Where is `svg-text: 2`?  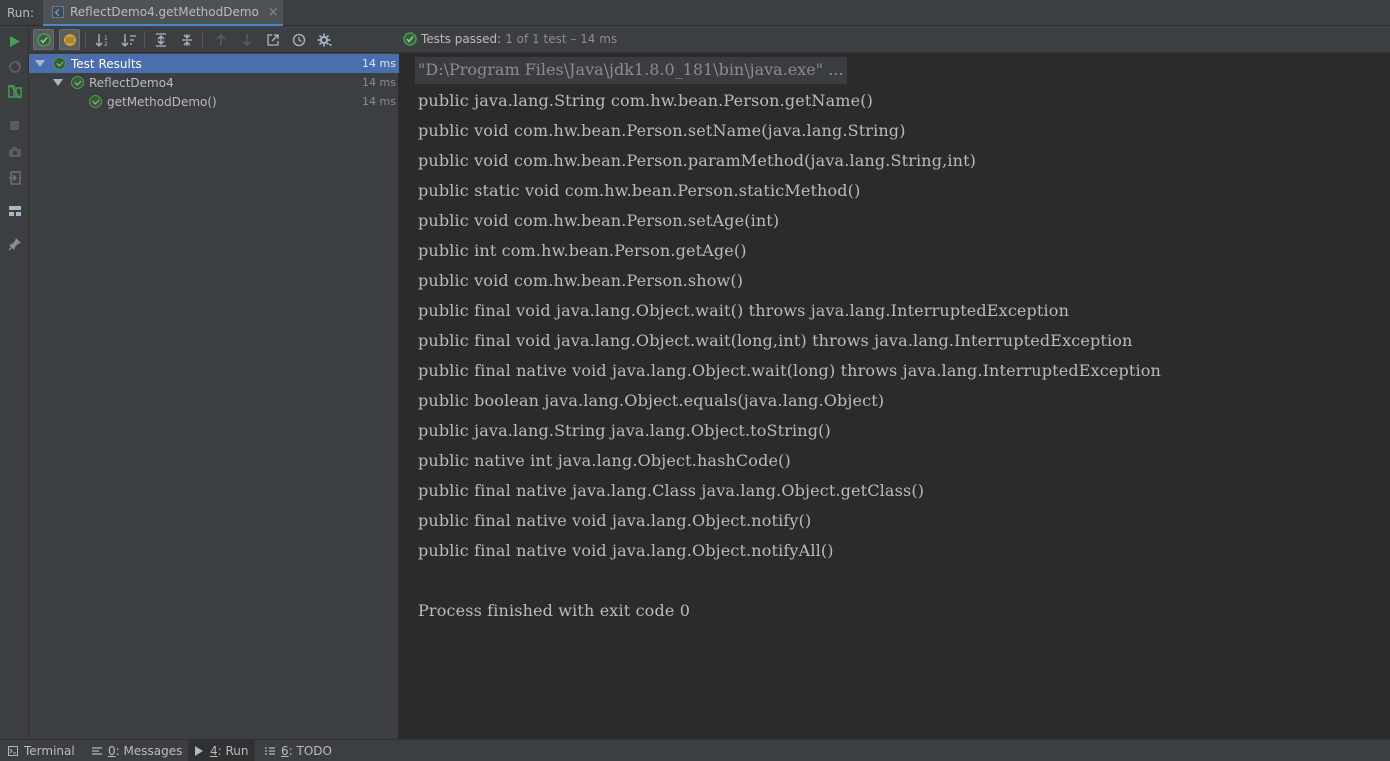
svg-text: 2 is located at coordinates (106, 44).